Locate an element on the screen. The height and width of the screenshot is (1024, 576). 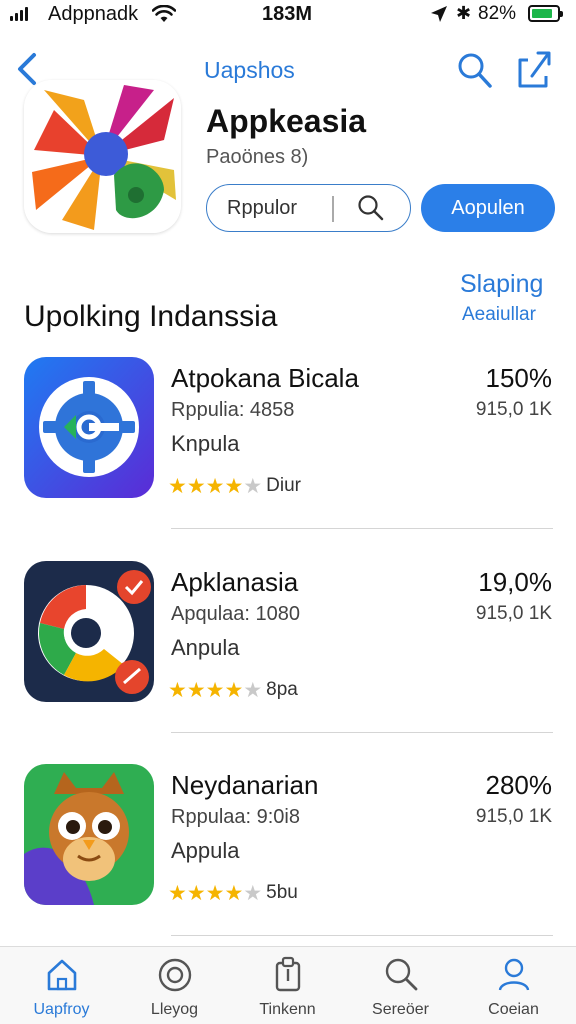
share-icon is located at coordinates (534, 69).